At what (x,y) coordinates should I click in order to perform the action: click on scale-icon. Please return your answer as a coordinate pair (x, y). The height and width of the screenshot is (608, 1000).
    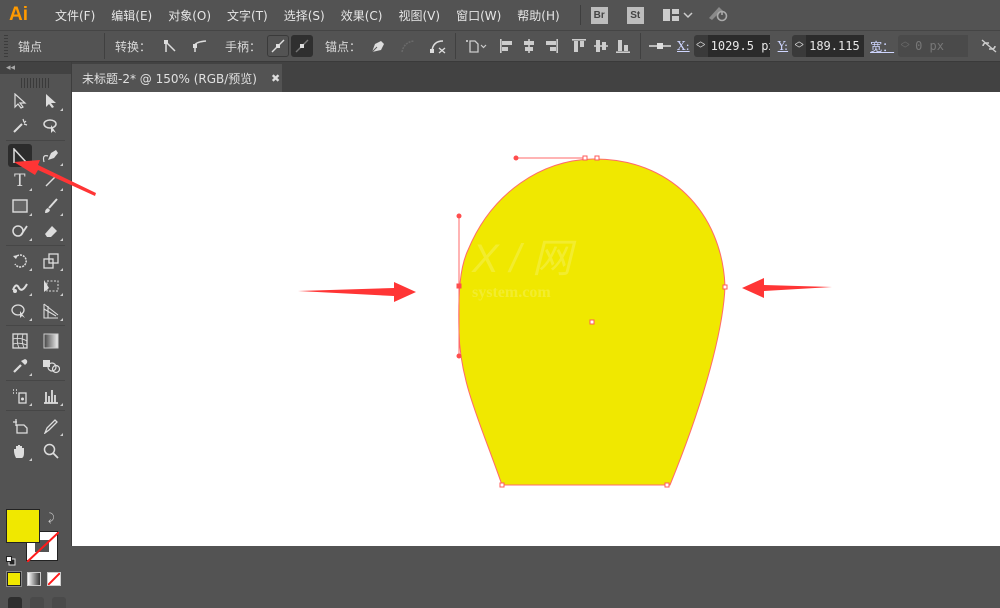
    Looking at the image, I should click on (51, 260).